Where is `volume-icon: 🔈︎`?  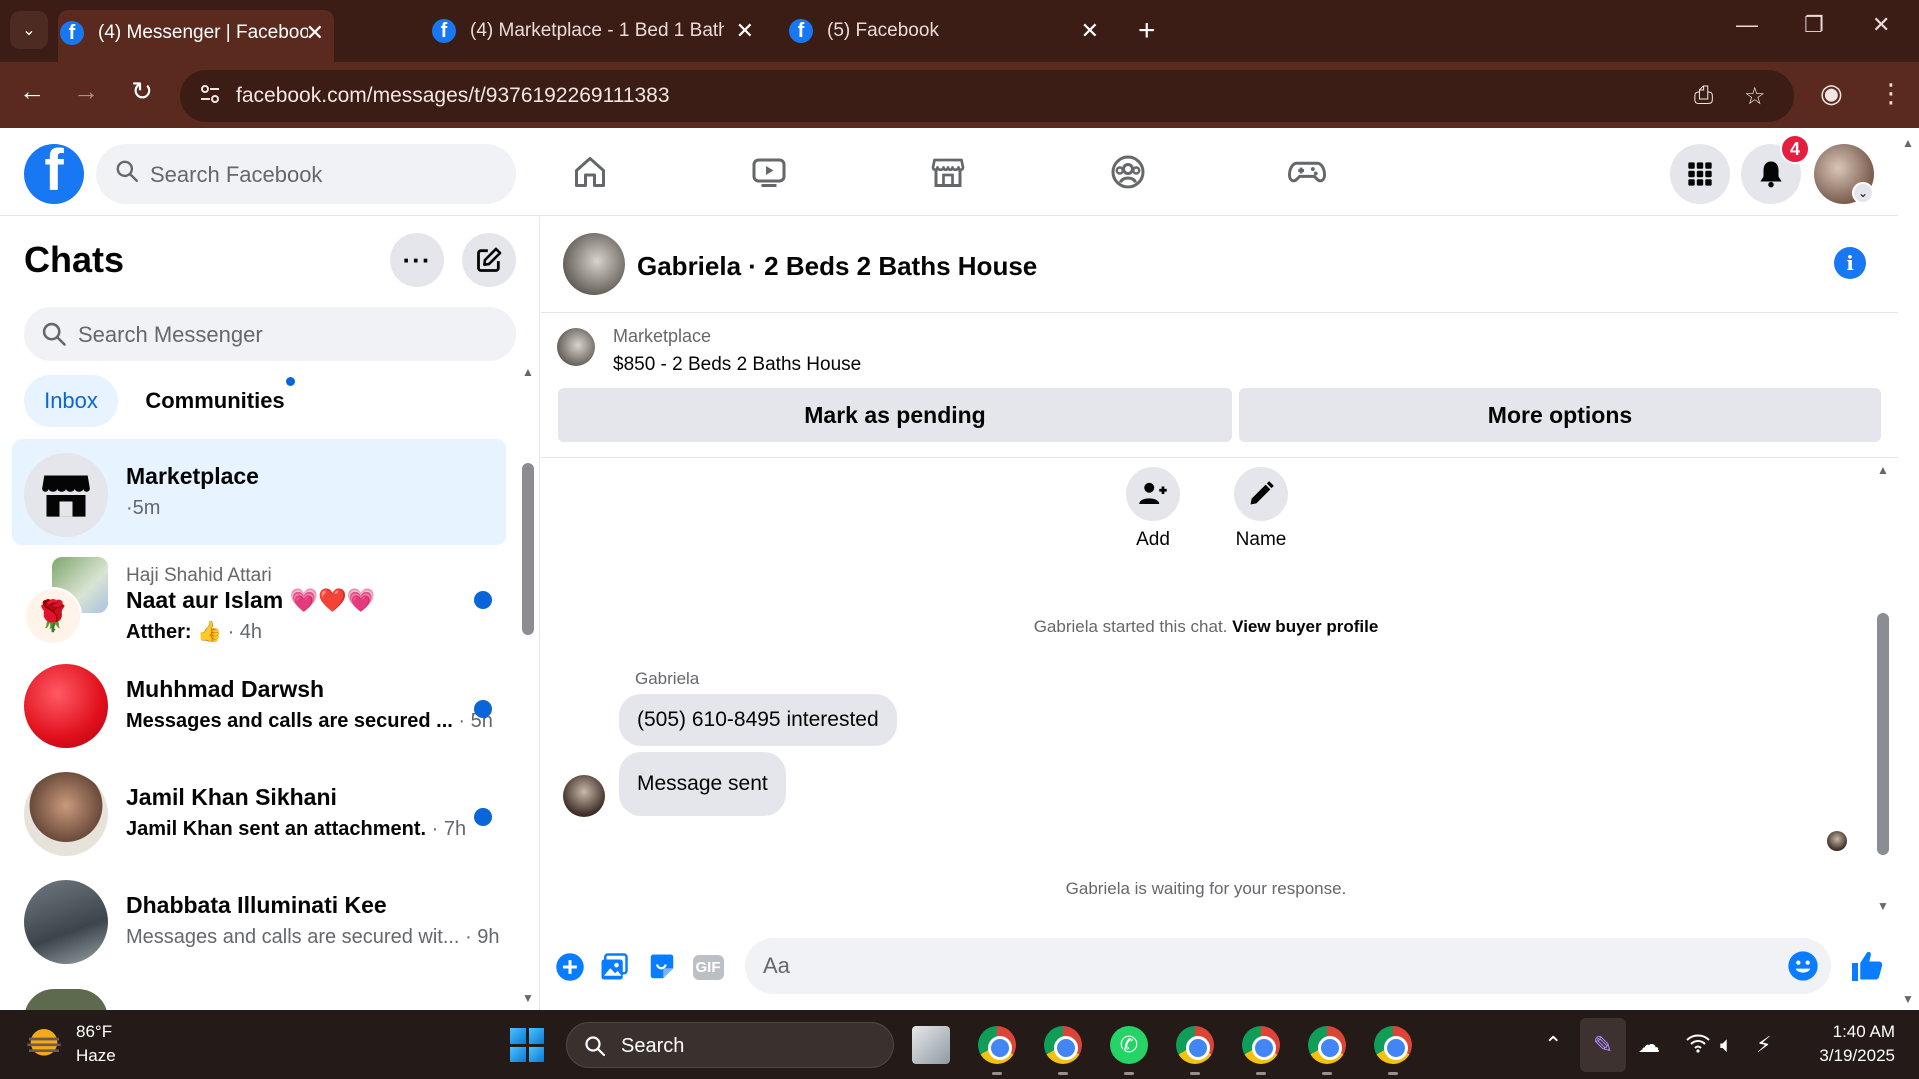
volume-icon: 🔈︎ is located at coordinates (1726, 1045).